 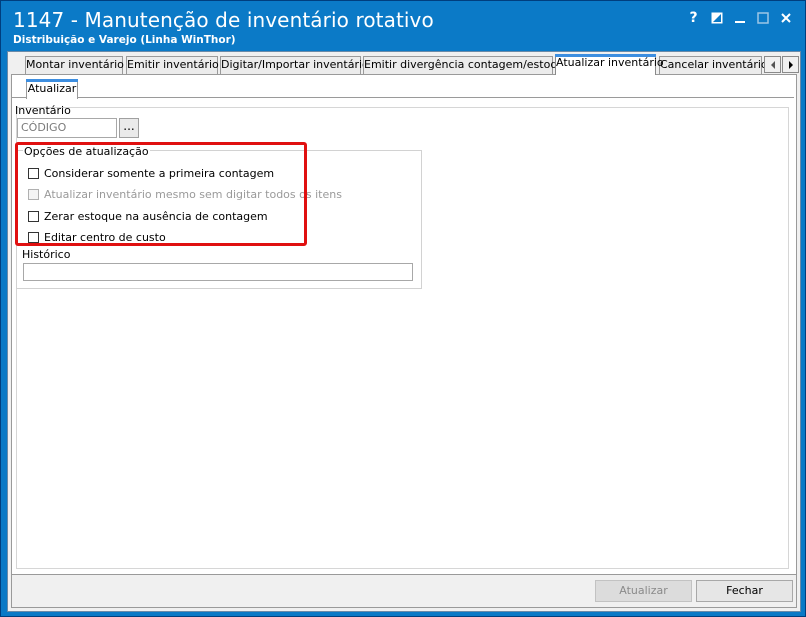 What do you see at coordinates (67, 128) in the screenshot?
I see `inventario-code-input: CÓDIGO` at bounding box center [67, 128].